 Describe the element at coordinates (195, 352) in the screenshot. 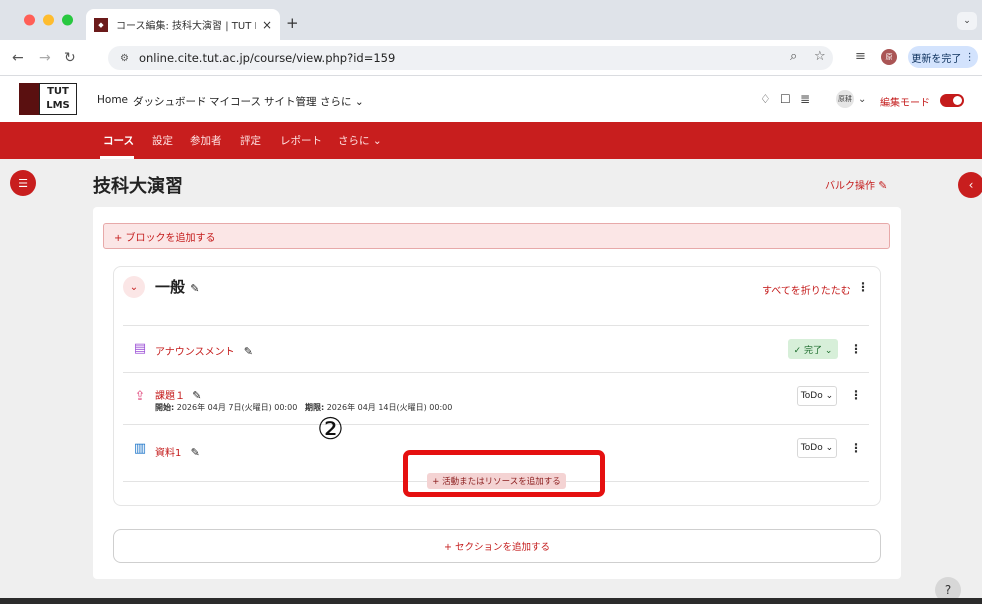

I see `activity-name: アナウンスメント` at that location.